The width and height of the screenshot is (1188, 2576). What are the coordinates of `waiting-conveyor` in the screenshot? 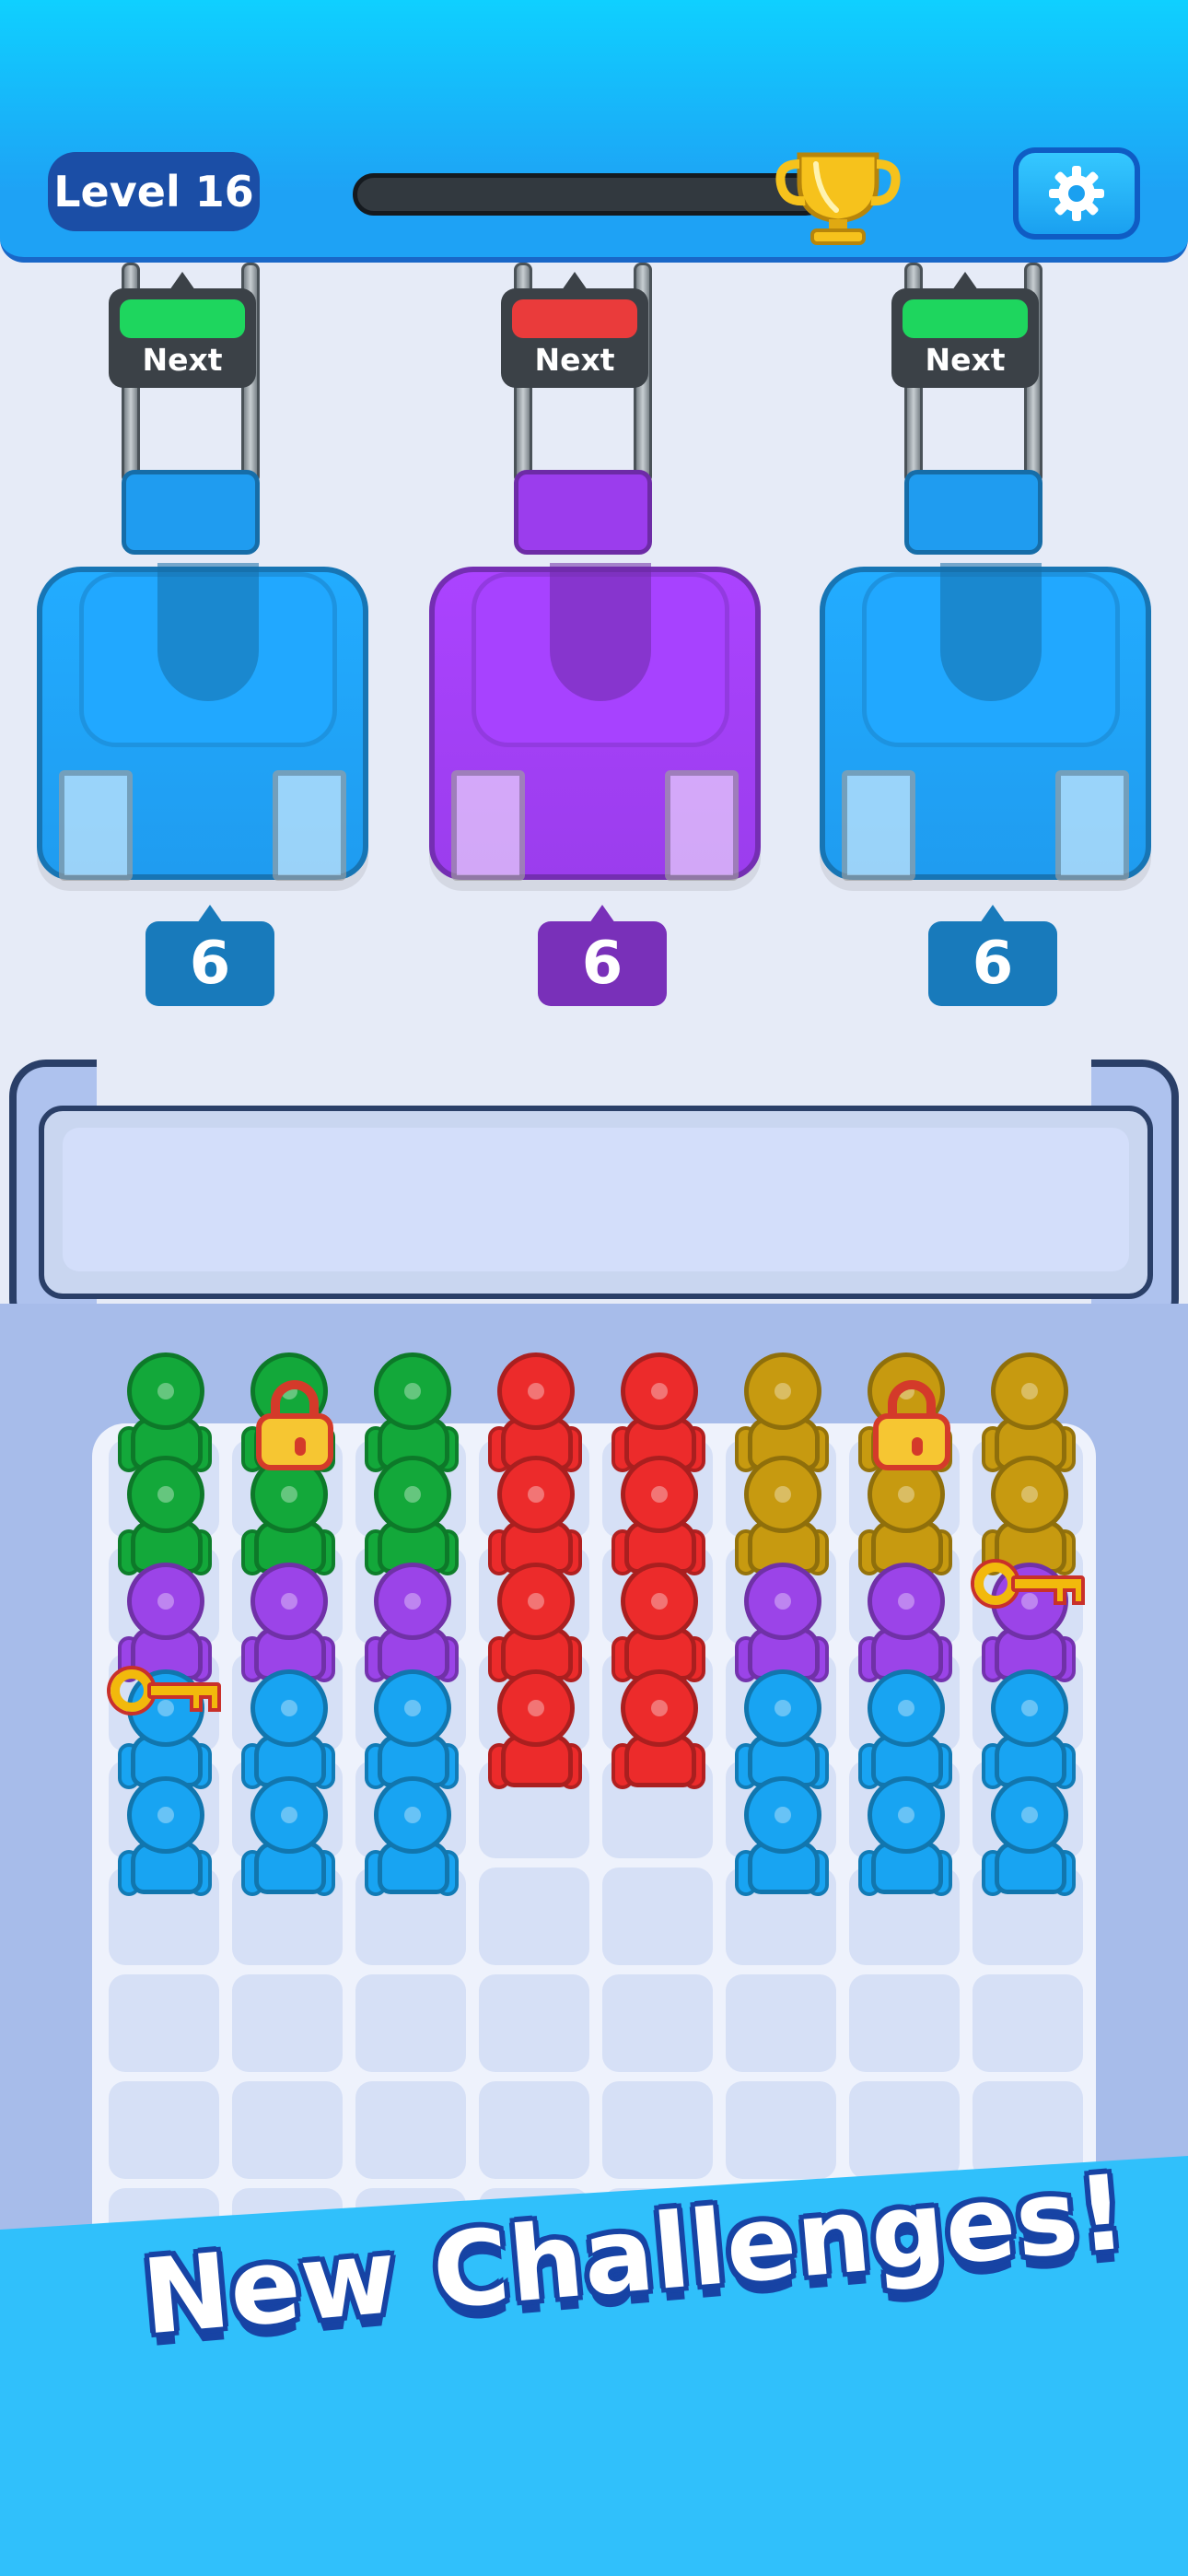 It's located at (596, 1202).